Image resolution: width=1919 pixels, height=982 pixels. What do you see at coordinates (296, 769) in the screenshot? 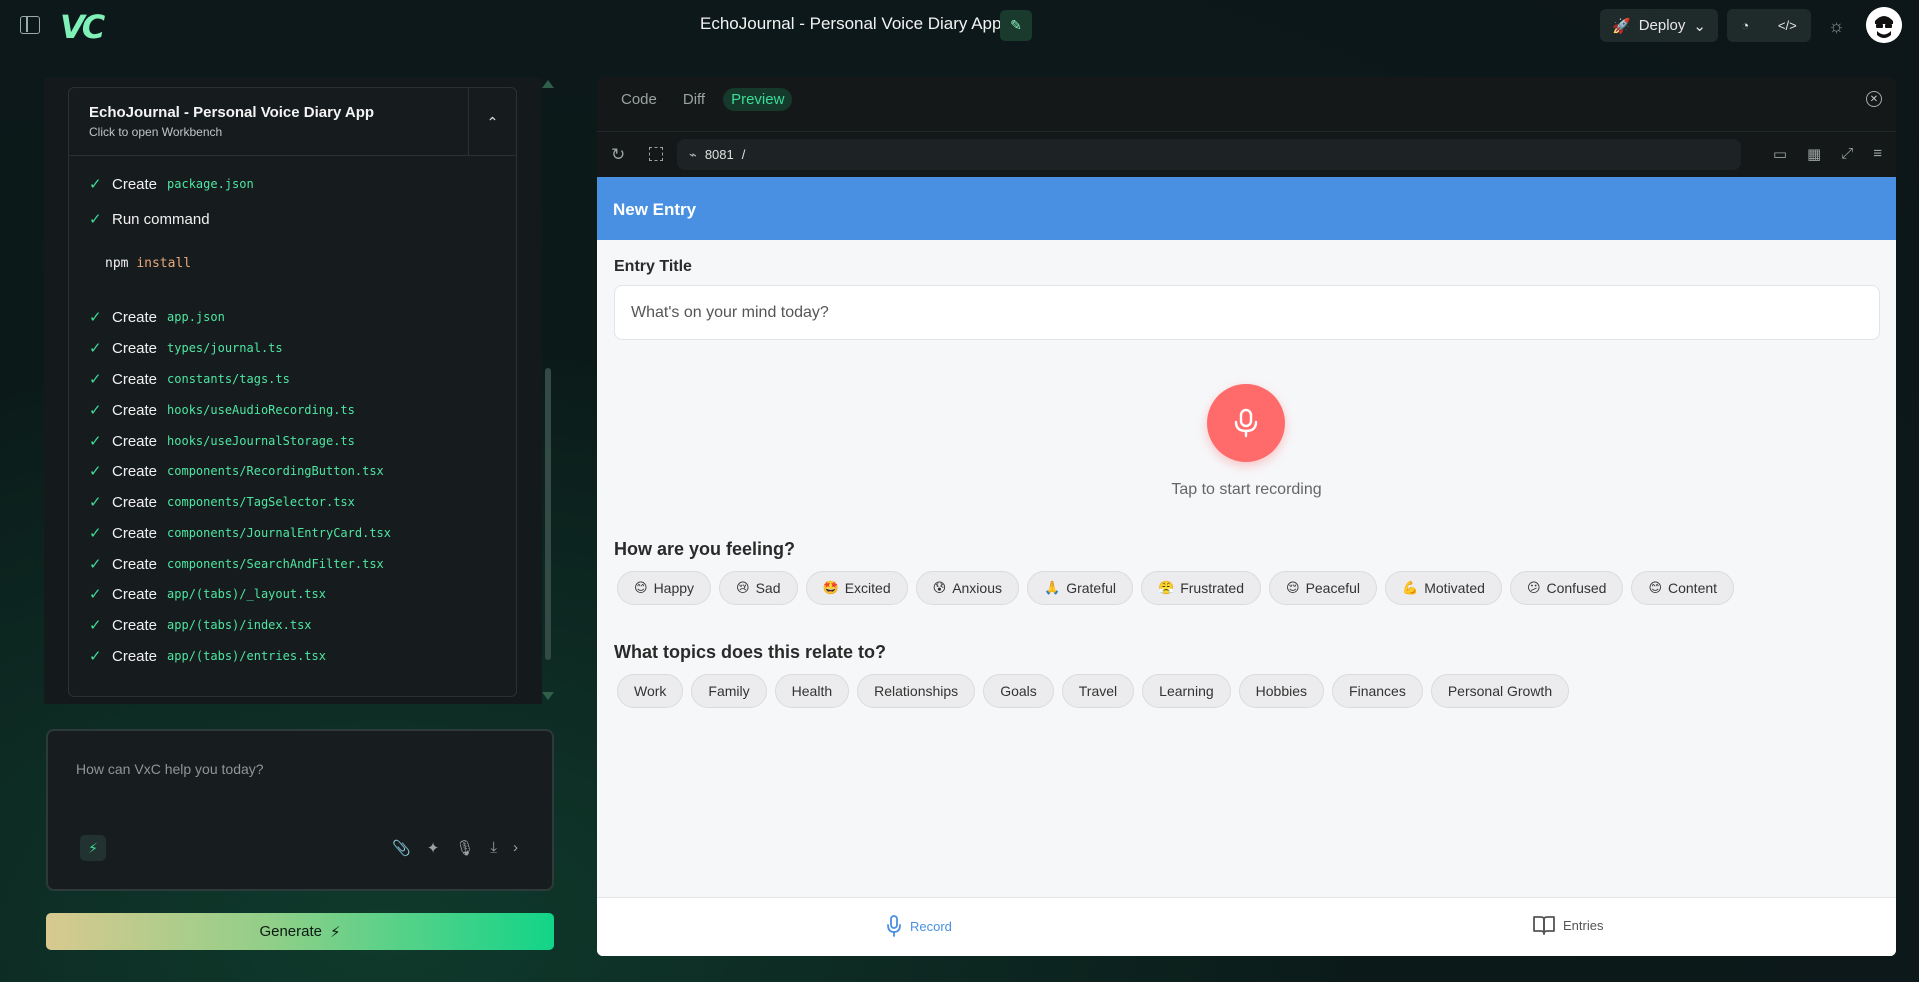
I see `prompt-input` at bounding box center [296, 769].